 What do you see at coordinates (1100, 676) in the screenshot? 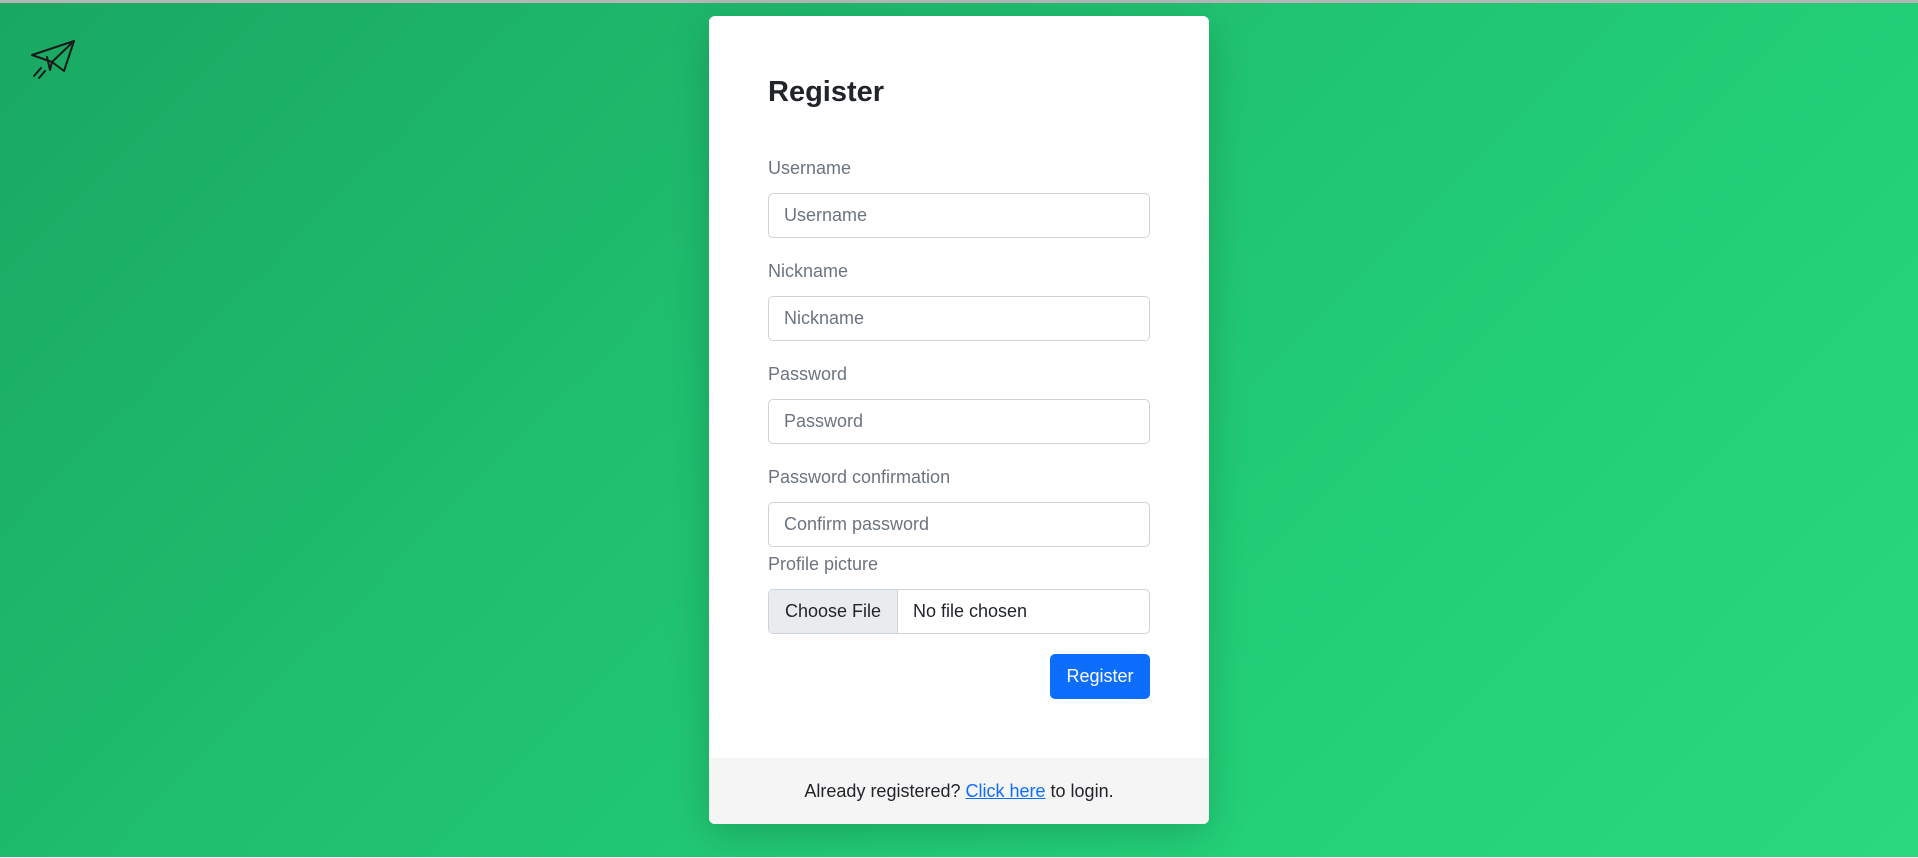
I see `register-button: Register` at bounding box center [1100, 676].